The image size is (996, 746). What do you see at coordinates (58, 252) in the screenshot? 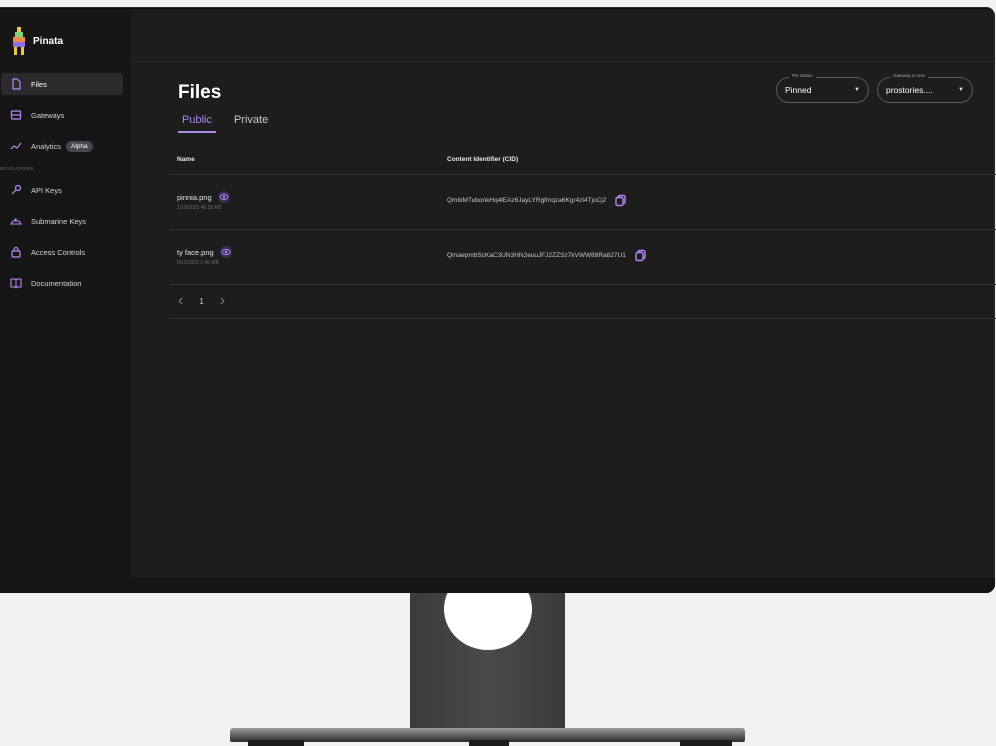
I see `sidebar-item-label: Access Controls` at bounding box center [58, 252].